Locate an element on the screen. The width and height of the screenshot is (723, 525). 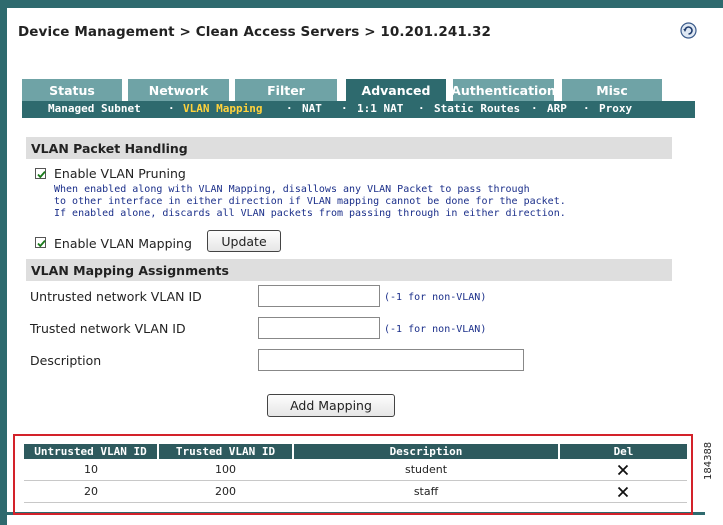
trusted-vlan-cell: 100 is located at coordinates (225, 470).